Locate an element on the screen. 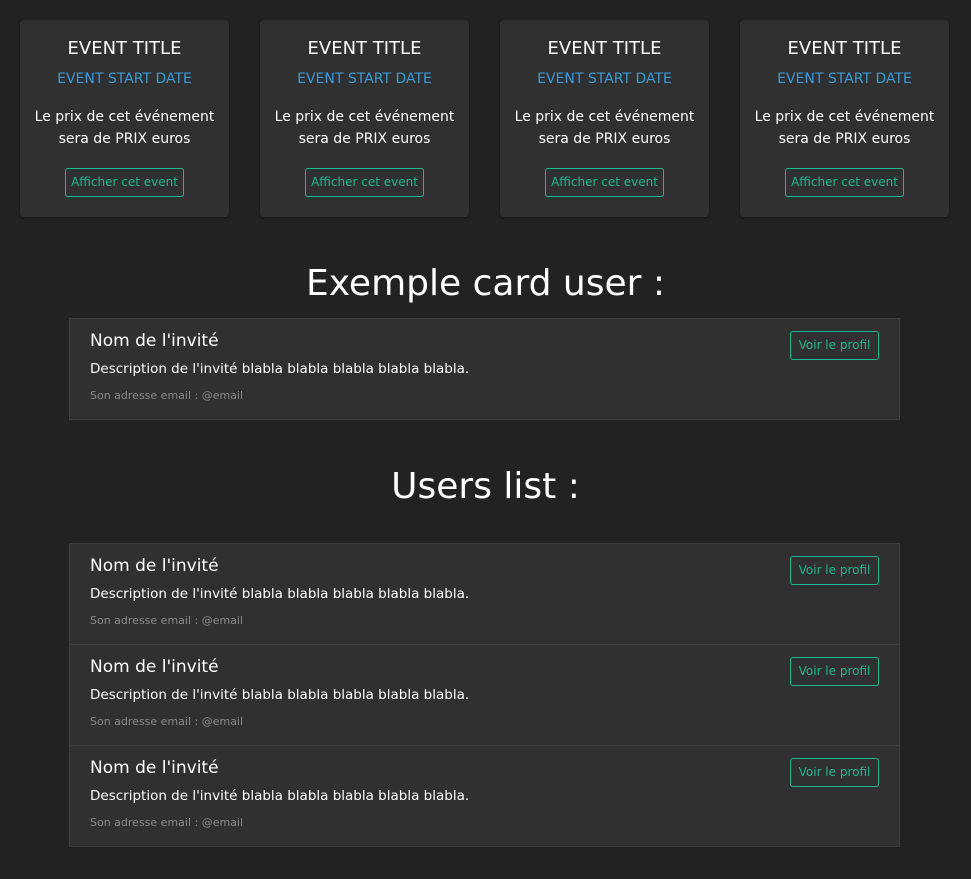 The height and width of the screenshot is (879, 971). example-user-heading: Exemple card user : is located at coordinates (485, 283).